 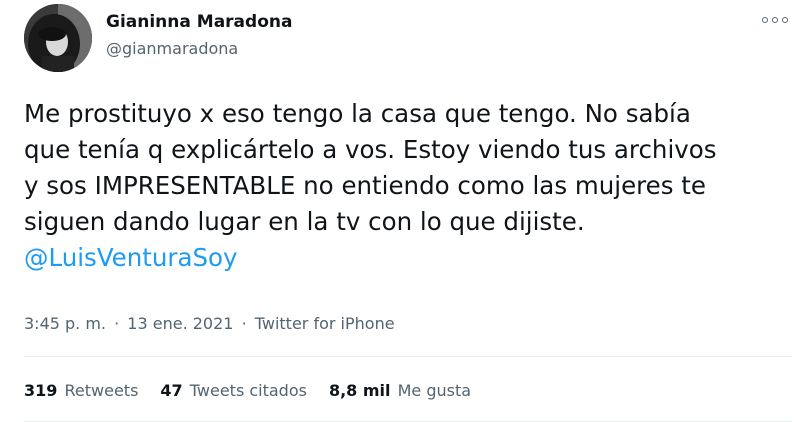 I want to click on quotes-label: Tweets citados, so click(x=248, y=390).